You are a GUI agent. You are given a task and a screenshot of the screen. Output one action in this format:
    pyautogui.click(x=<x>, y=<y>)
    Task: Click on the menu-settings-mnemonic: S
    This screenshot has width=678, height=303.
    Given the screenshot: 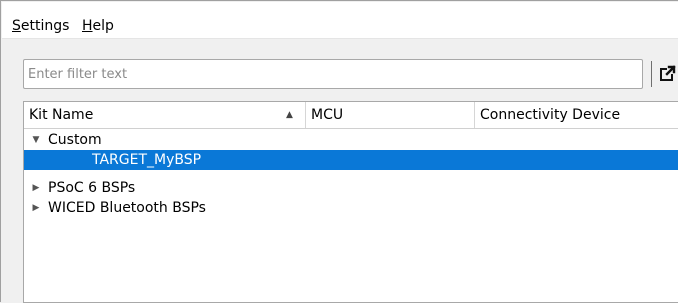 What is the action you would take?
    pyautogui.click(x=16, y=26)
    